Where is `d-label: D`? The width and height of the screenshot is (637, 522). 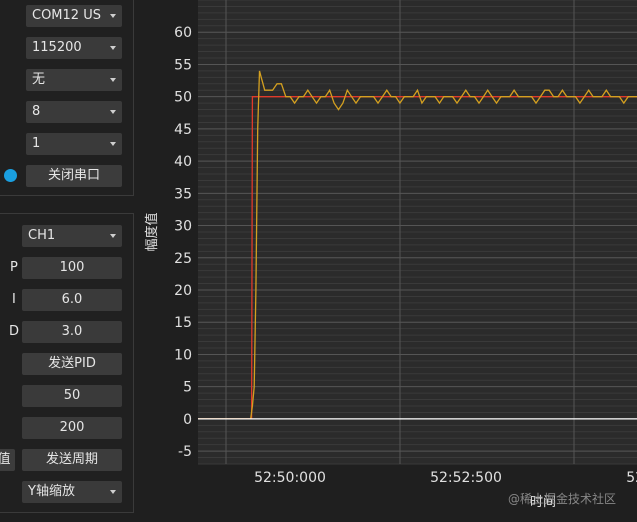 d-label: D is located at coordinates (14, 331).